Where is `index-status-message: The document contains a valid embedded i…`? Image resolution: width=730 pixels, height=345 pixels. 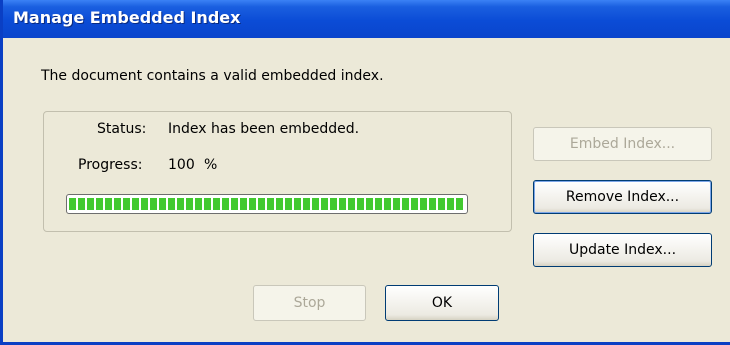 index-status-message: The document contains a valid embedded i… is located at coordinates (212, 76).